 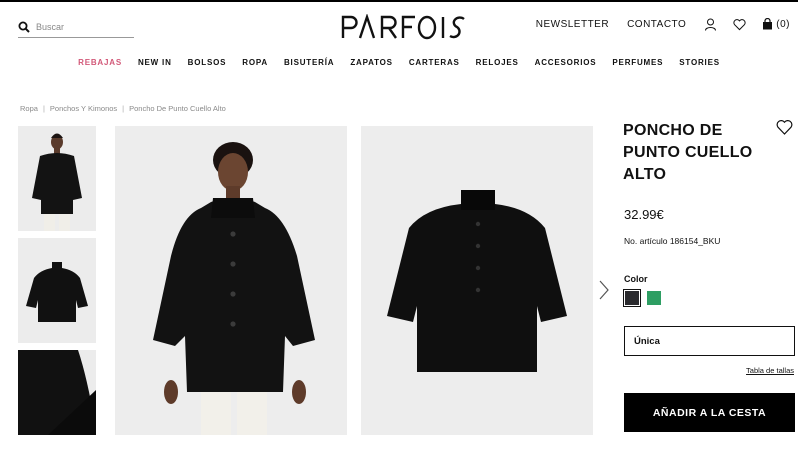 I want to click on product-reference: No. artículo 186154_BKU, so click(x=672, y=241).